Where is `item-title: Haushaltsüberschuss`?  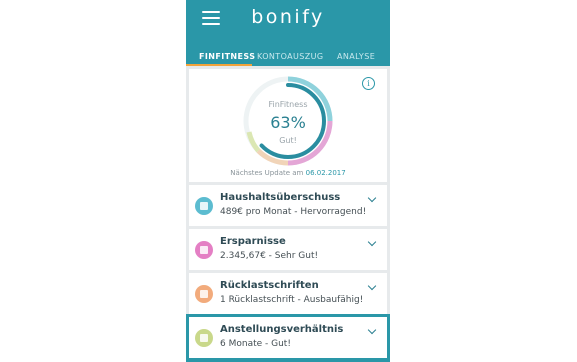
item-title: Haushaltsüberschuss is located at coordinates (280, 197).